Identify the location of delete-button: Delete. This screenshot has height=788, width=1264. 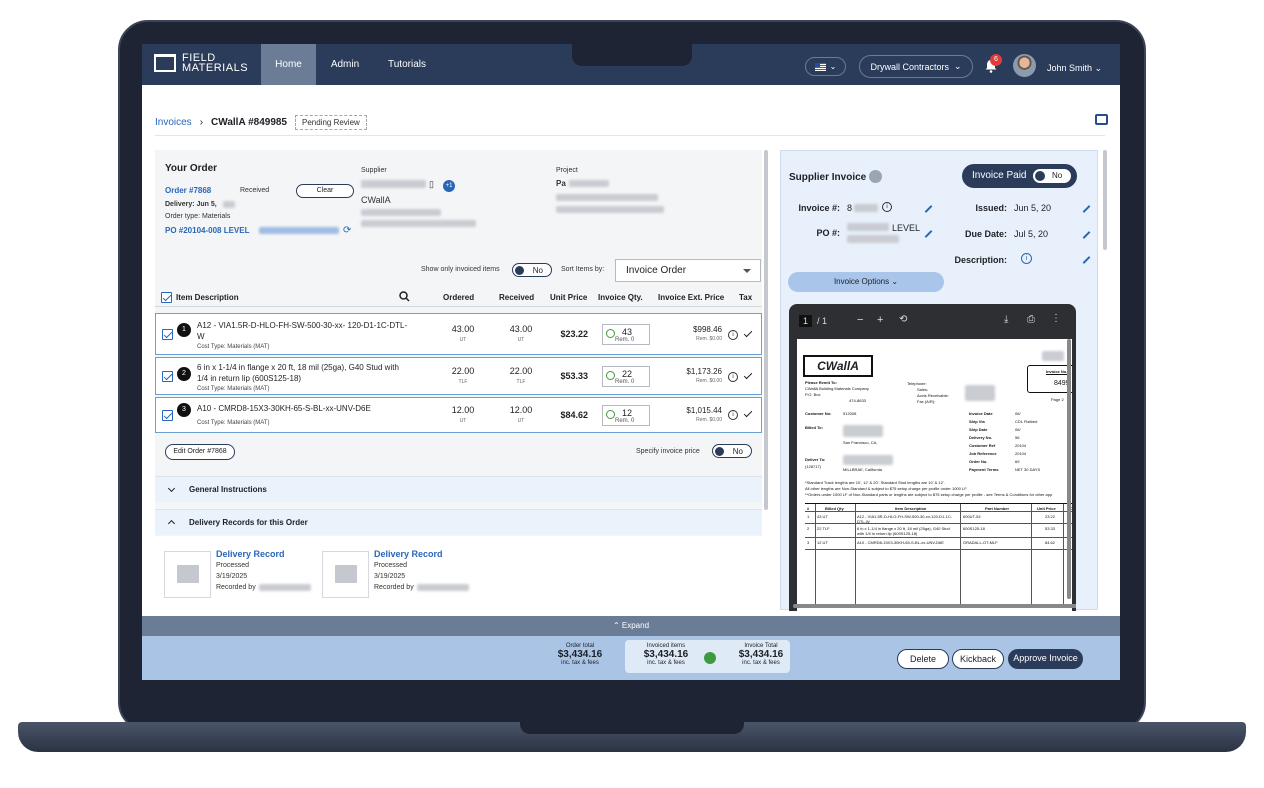
(923, 659).